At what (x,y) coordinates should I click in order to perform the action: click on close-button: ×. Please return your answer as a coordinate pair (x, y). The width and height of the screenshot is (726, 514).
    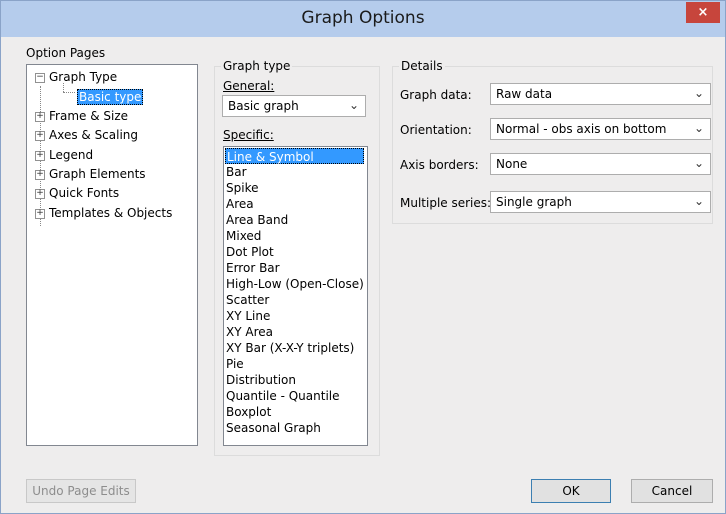
    Looking at the image, I should click on (703, 12).